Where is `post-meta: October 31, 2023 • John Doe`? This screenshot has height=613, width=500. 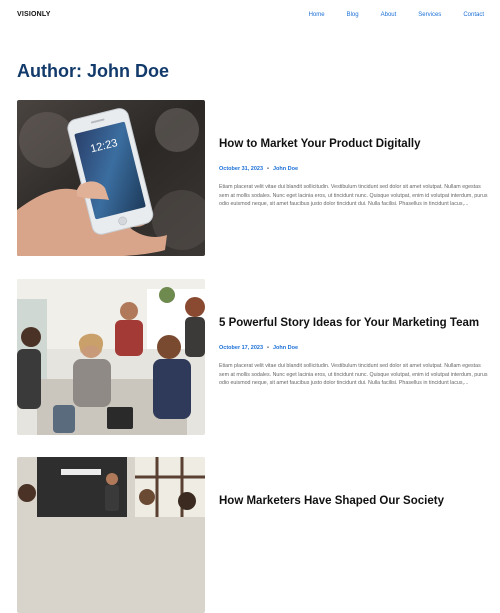 post-meta: October 31, 2023 • John Doe is located at coordinates (258, 169).